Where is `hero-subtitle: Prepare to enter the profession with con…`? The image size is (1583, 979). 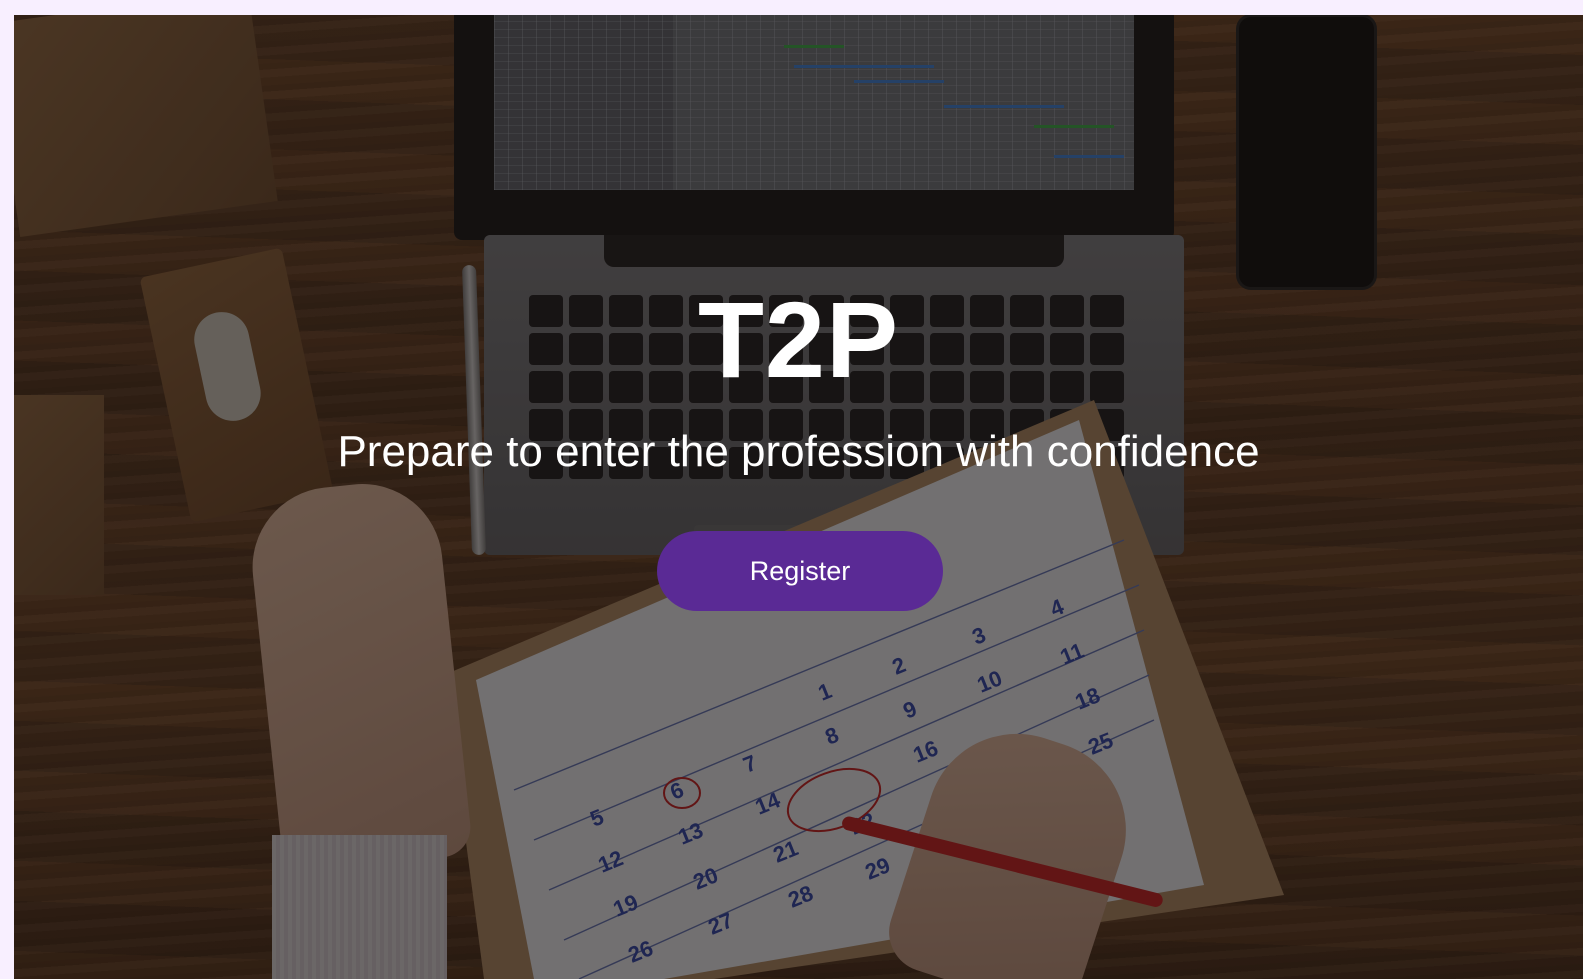 hero-subtitle: Prepare to enter the profession with con… is located at coordinates (798, 451).